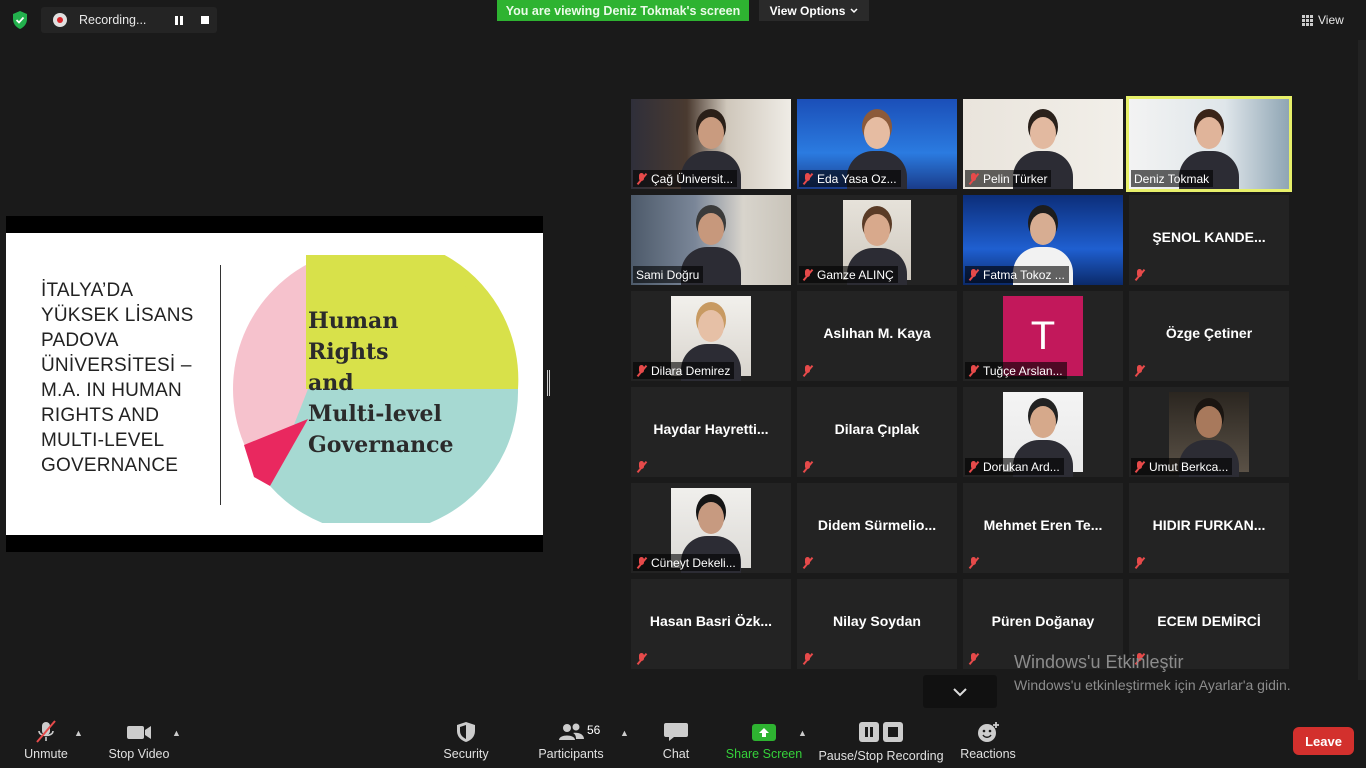 The image size is (1366, 768). Describe the element at coordinates (60, 20) in the screenshot. I see `record-icon` at that location.